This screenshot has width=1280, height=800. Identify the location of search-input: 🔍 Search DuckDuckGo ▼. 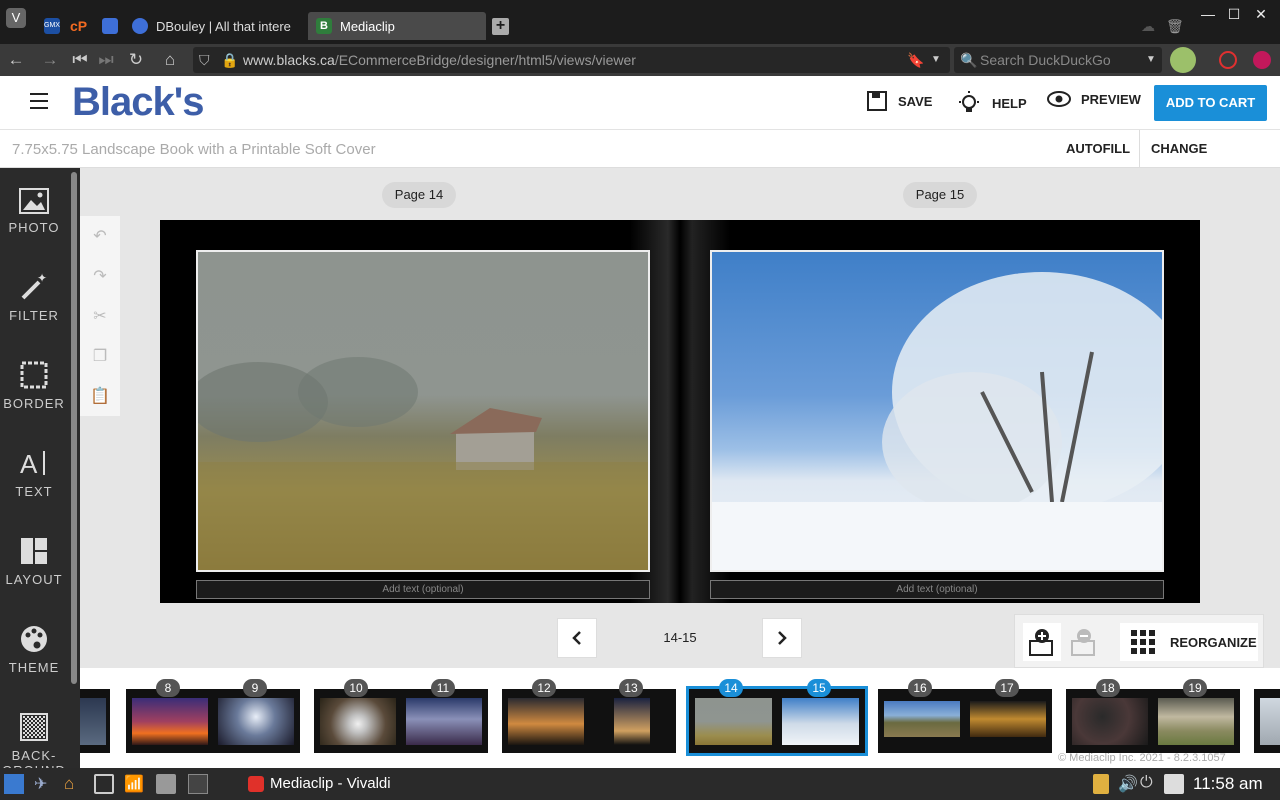
(1058, 60).